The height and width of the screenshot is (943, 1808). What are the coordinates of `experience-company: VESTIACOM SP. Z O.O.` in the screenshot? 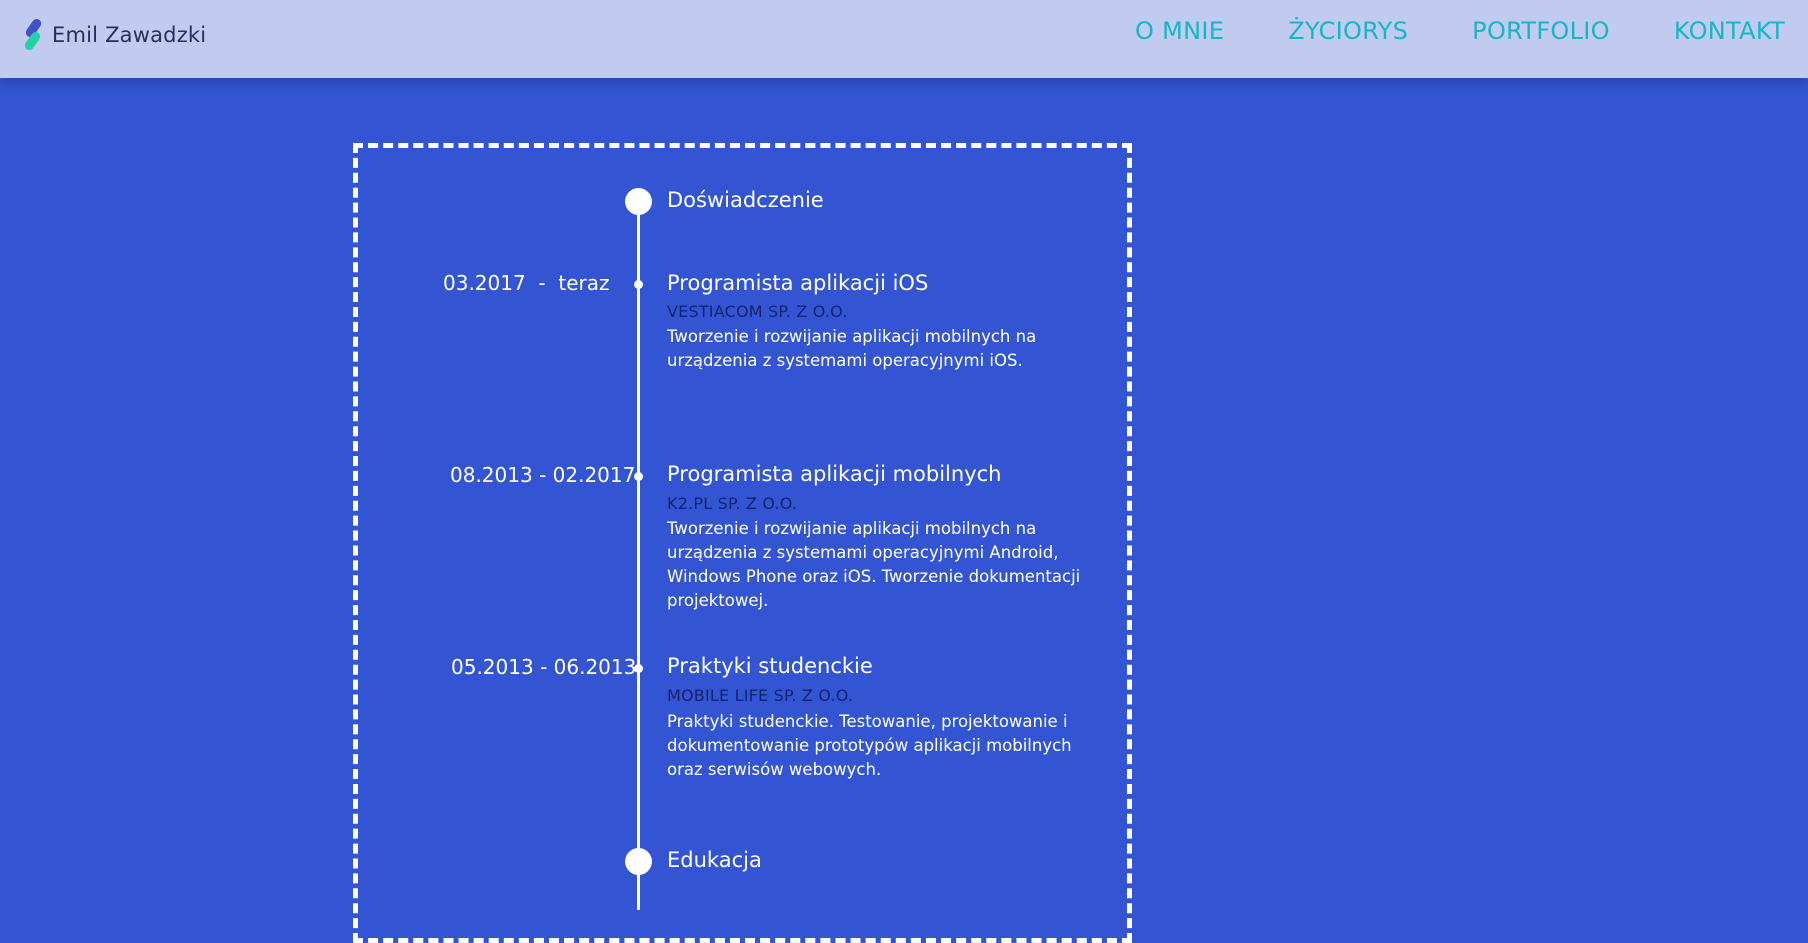 It's located at (757, 311).